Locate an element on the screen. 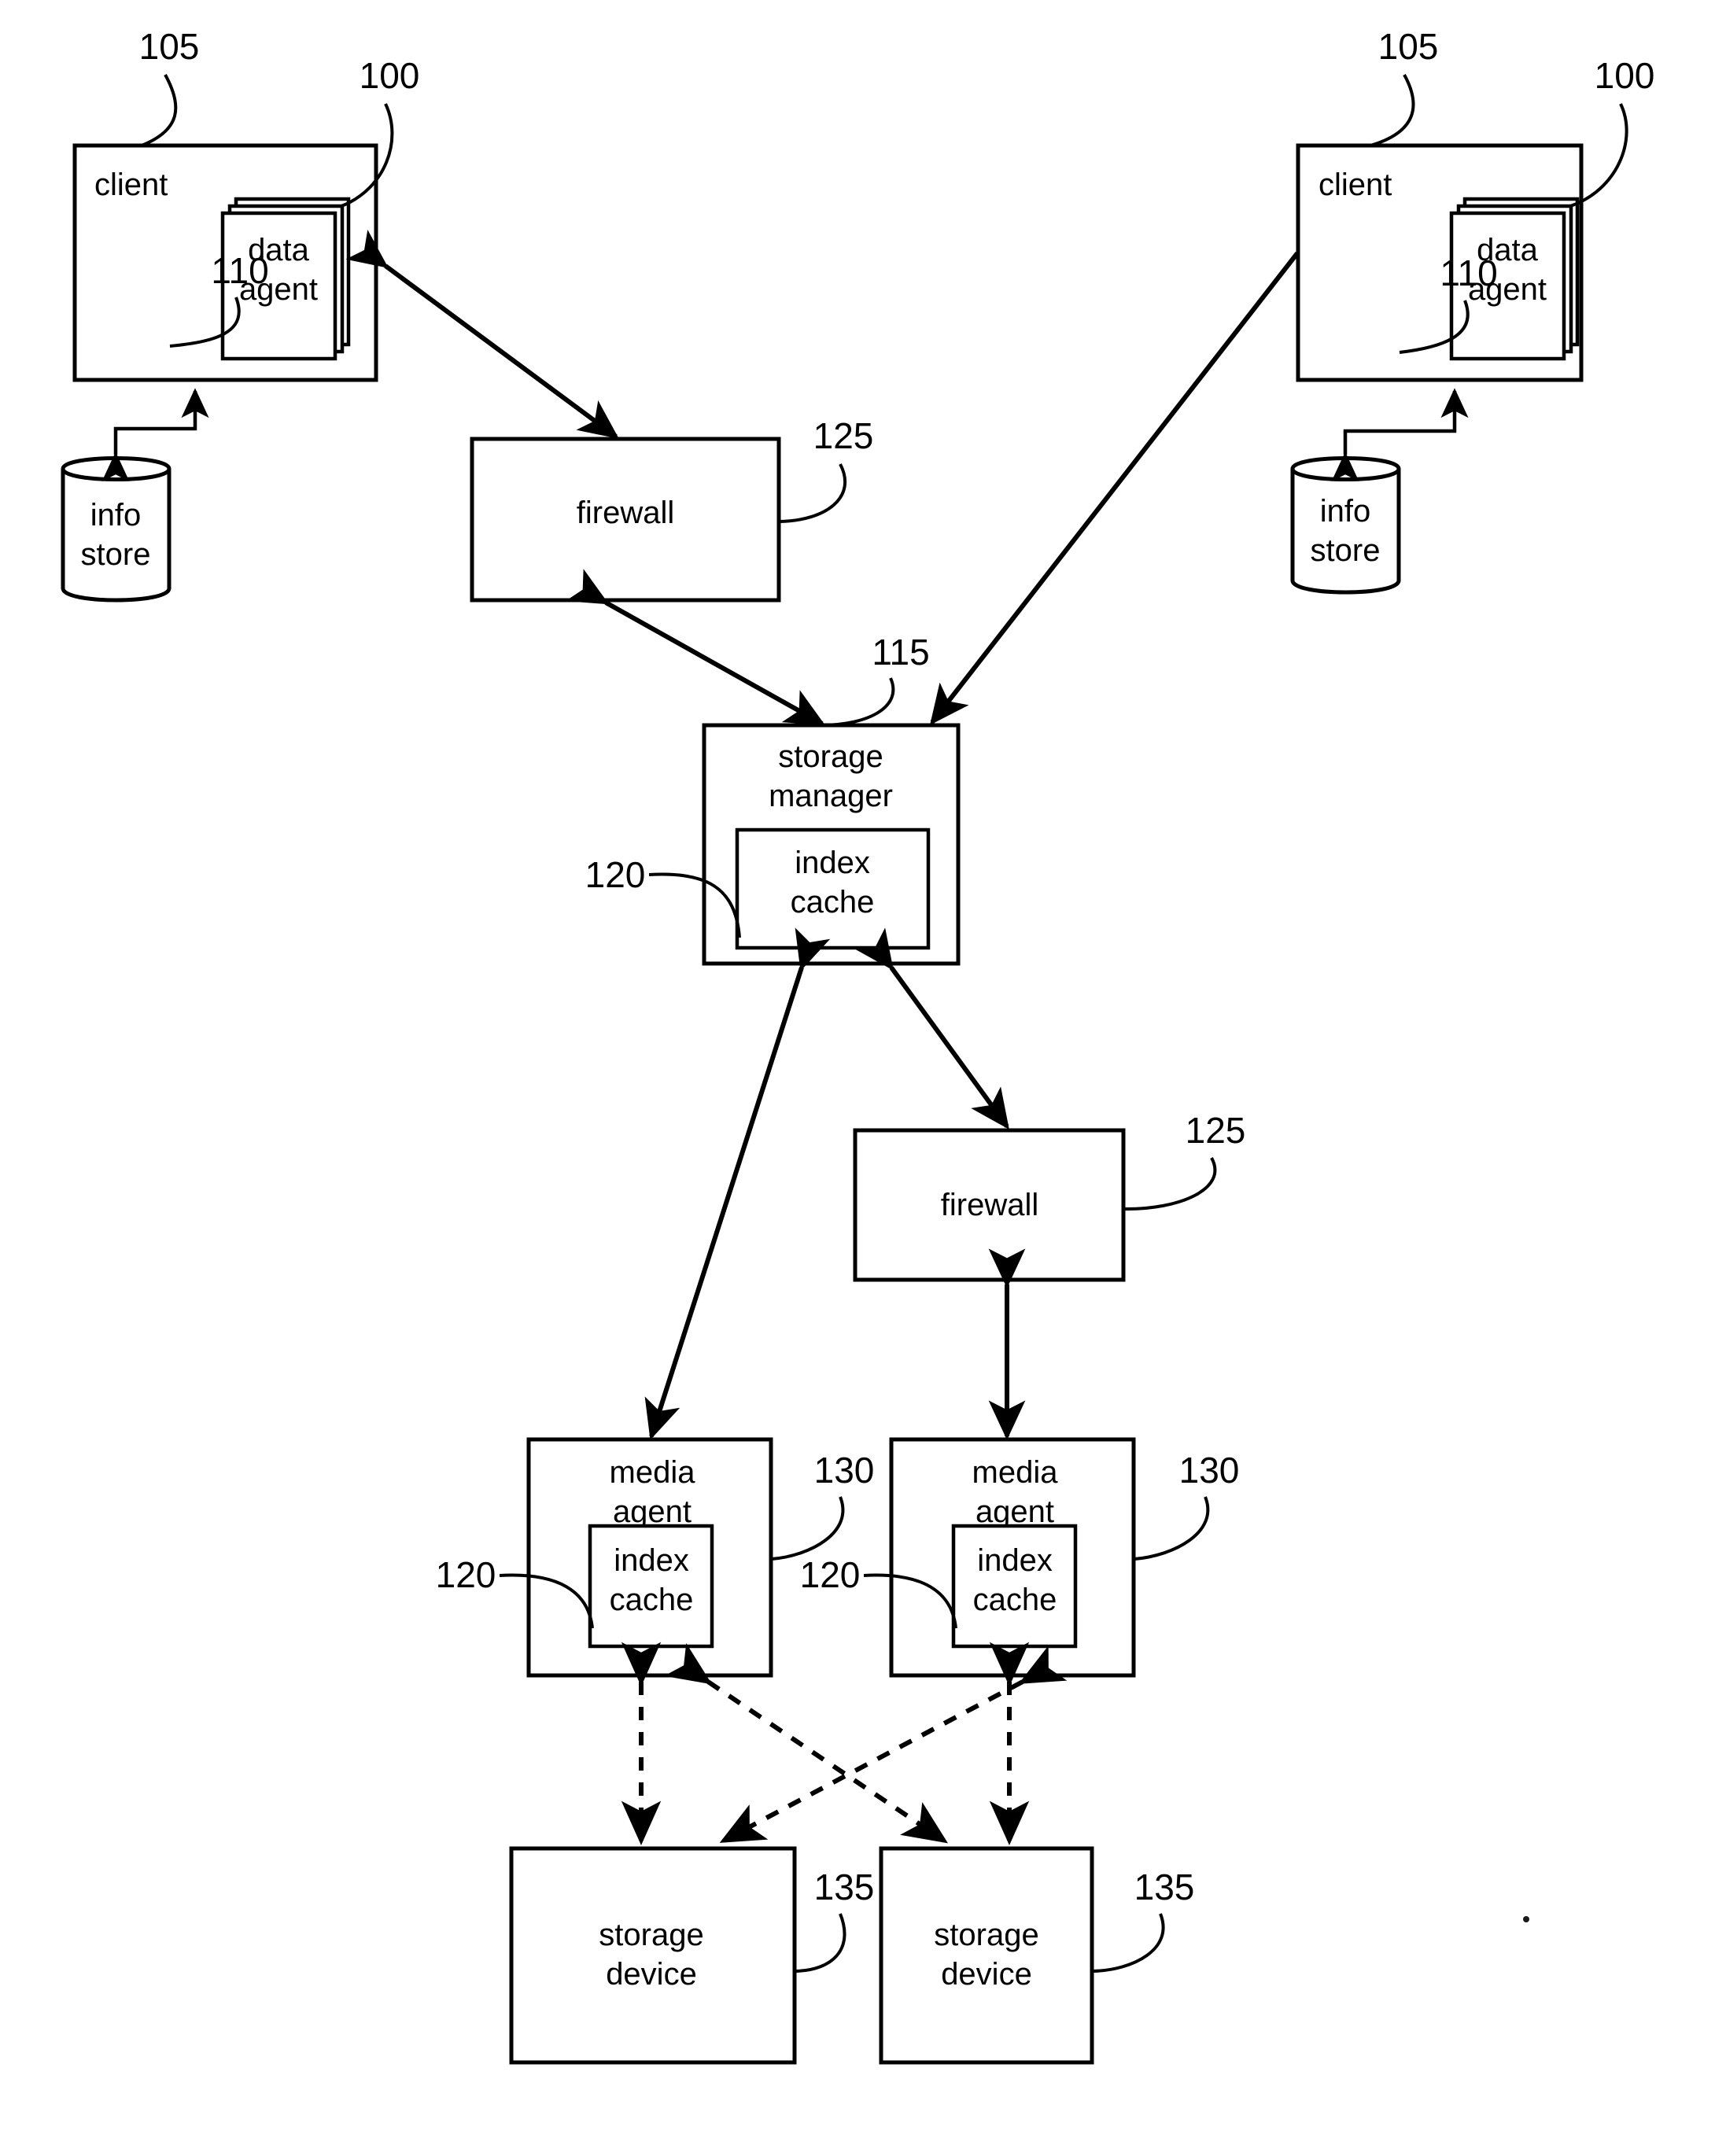  info-store-left-label-line1: info is located at coordinates (116, 516).